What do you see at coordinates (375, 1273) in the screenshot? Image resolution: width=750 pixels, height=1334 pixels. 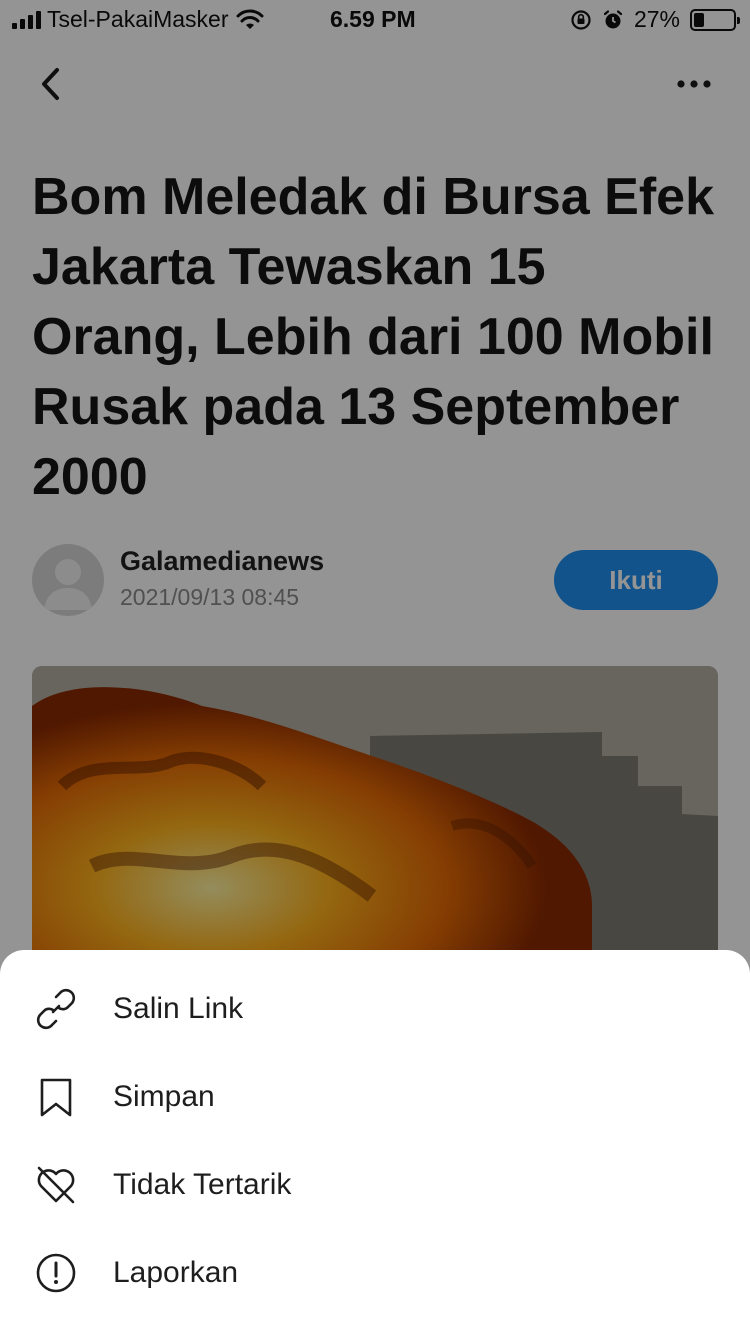 I see `report-option: Laporkan` at bounding box center [375, 1273].